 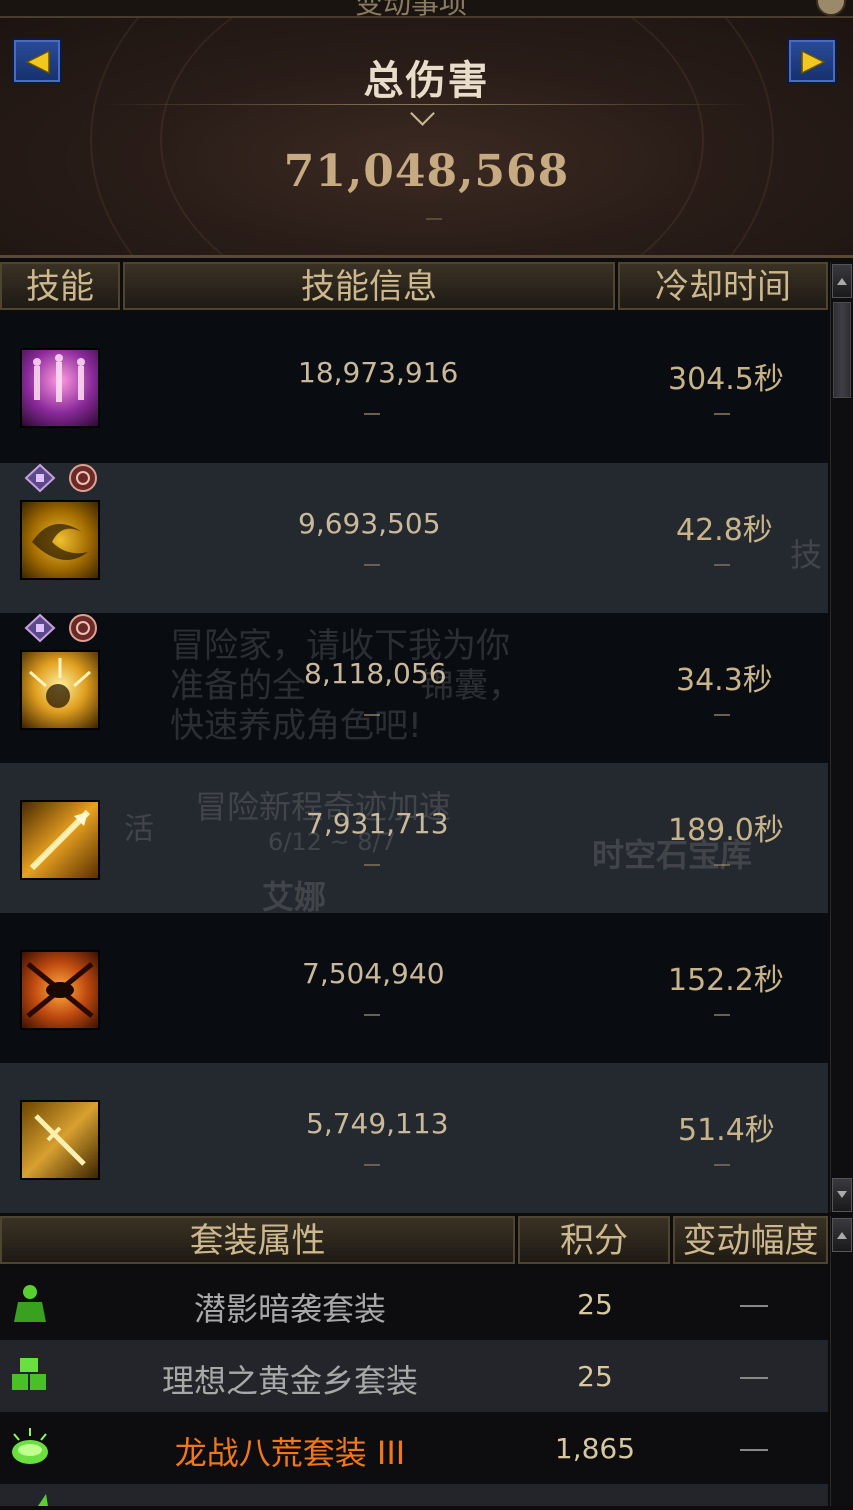 I want to click on skill-row: 9,693,505 42.8秒, so click(x=414, y=538).